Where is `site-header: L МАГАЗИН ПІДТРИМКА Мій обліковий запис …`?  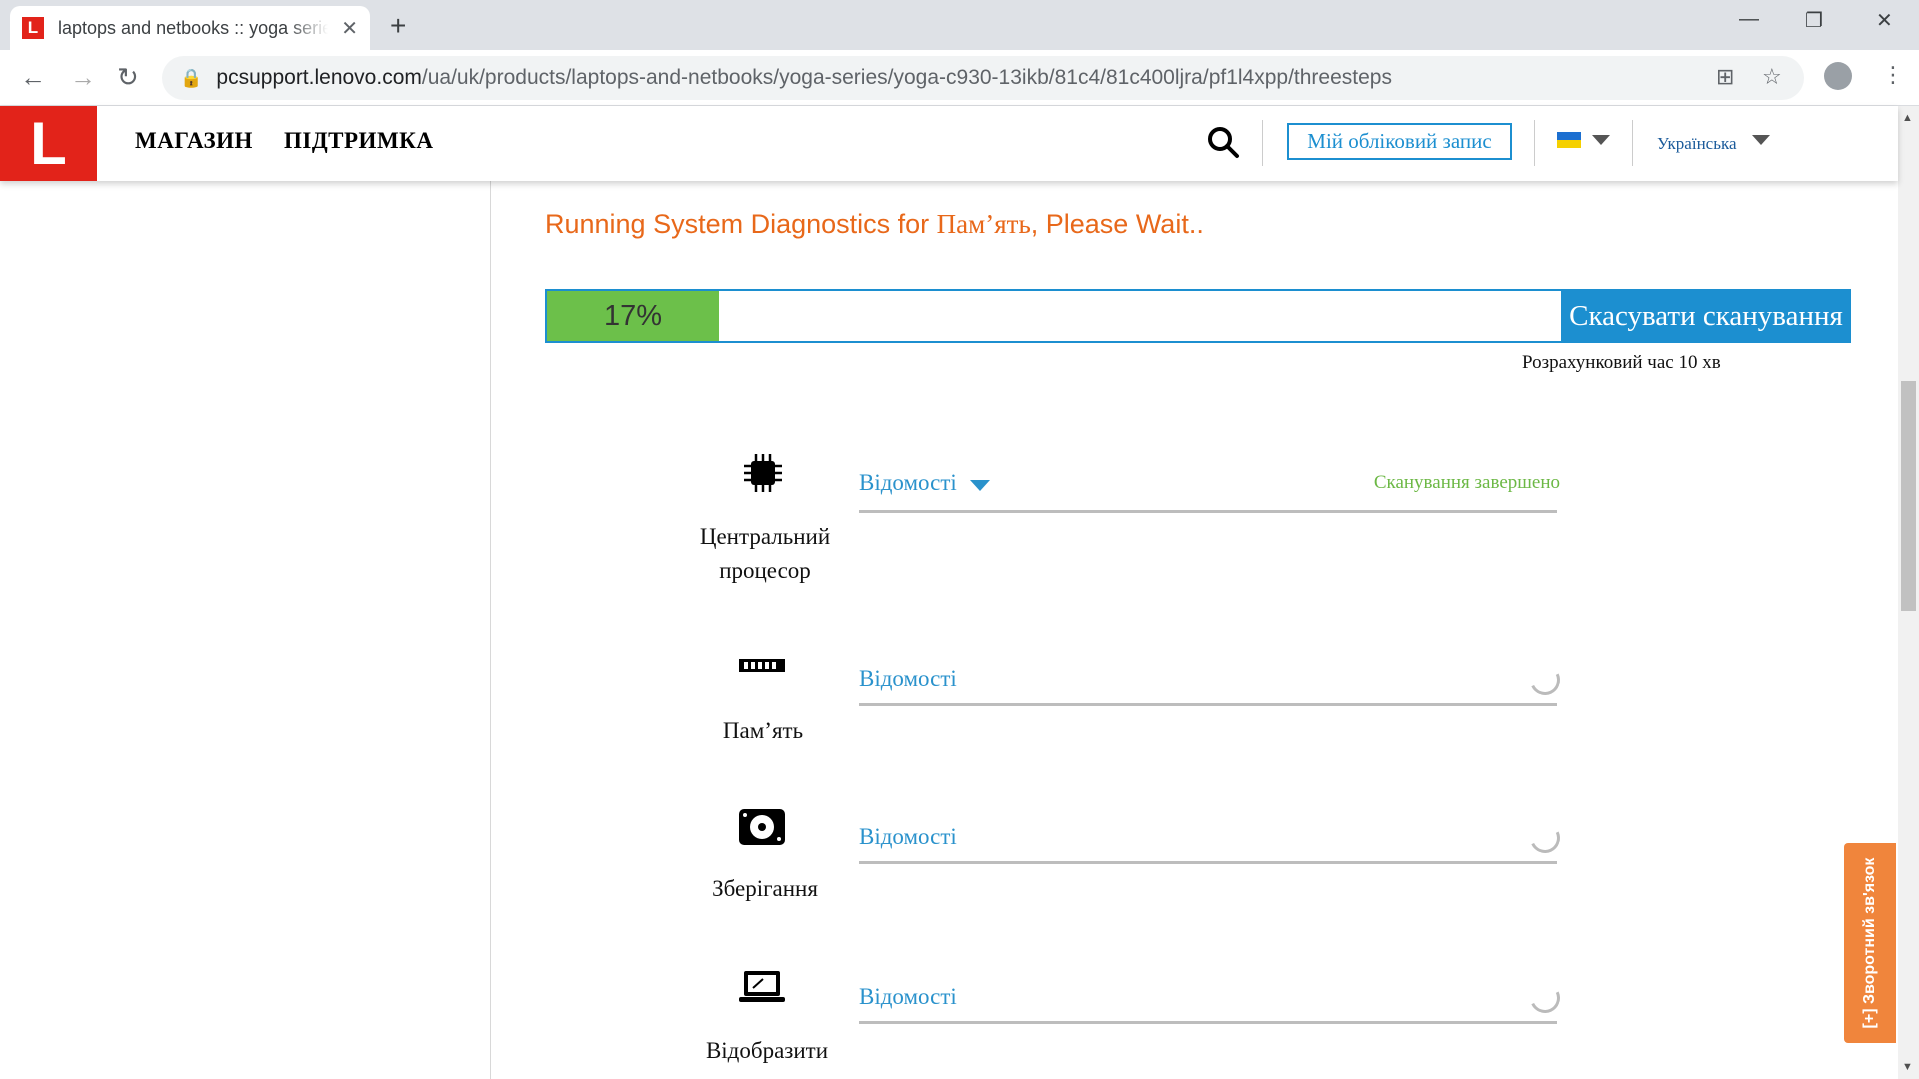
site-header: L МАГАЗИН ПІДТРИМКА Мій обліковий запис … is located at coordinates (949, 143).